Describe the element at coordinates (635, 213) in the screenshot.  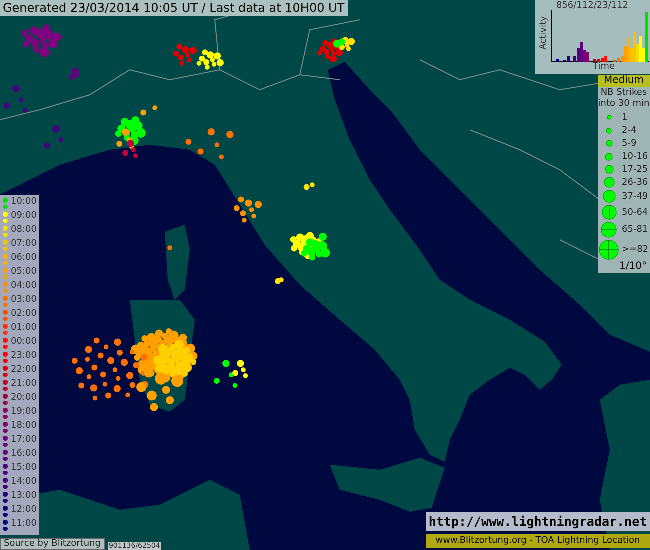
I see `strike-count-label: 50-64` at that location.